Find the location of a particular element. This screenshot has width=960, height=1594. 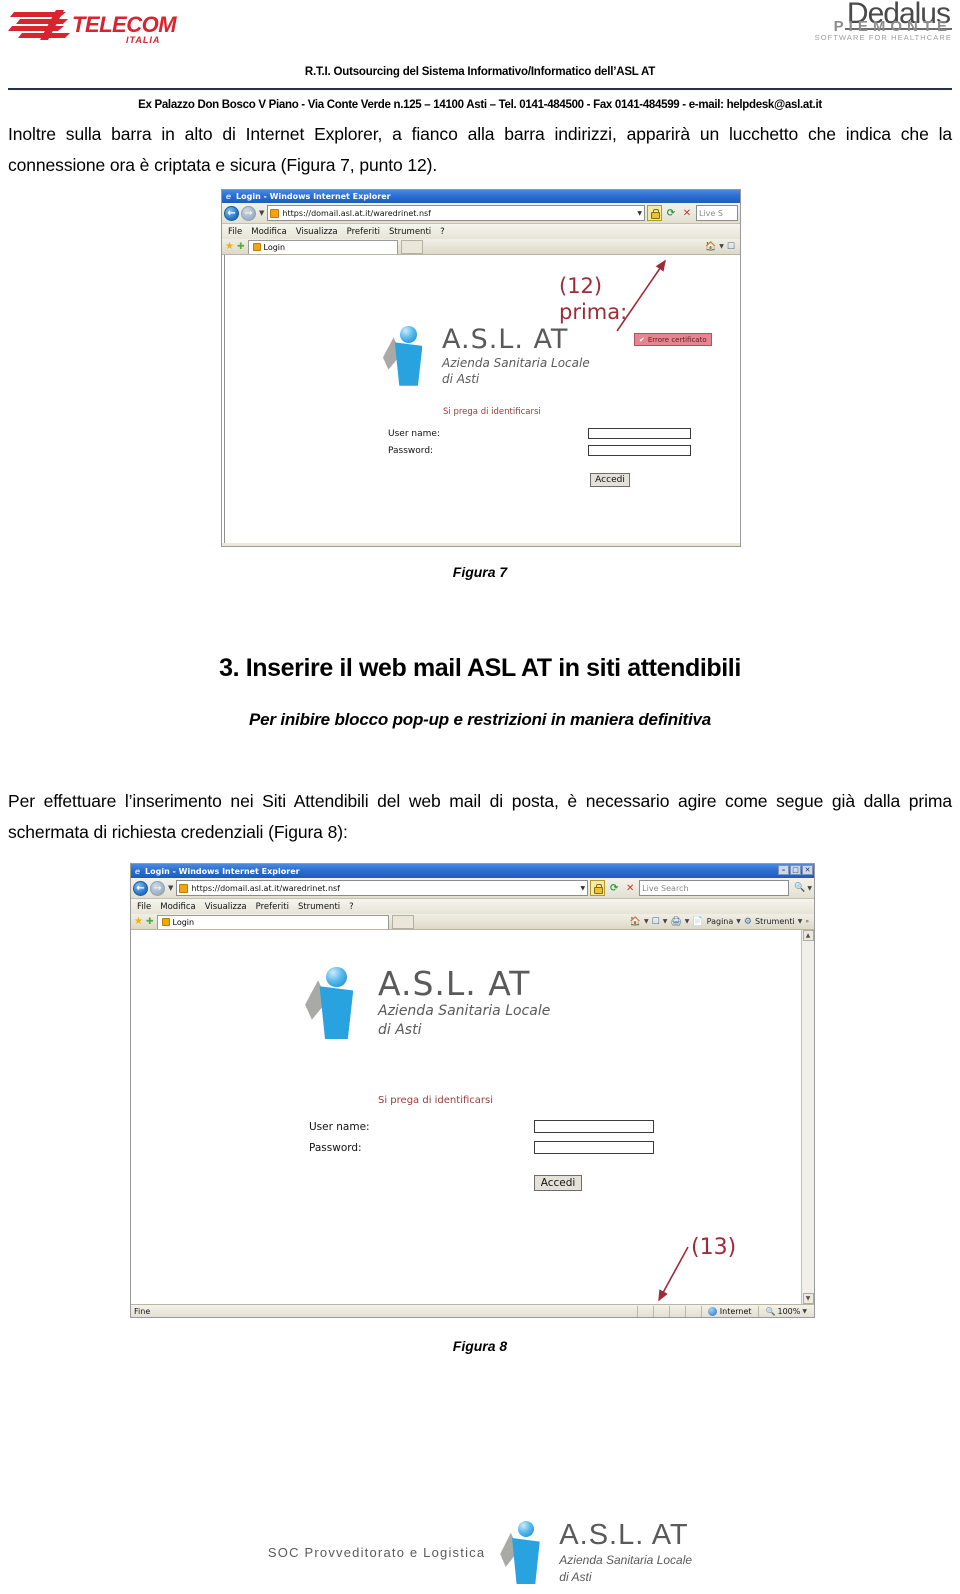

command-strumenti-label: Strumenti is located at coordinates (775, 921).